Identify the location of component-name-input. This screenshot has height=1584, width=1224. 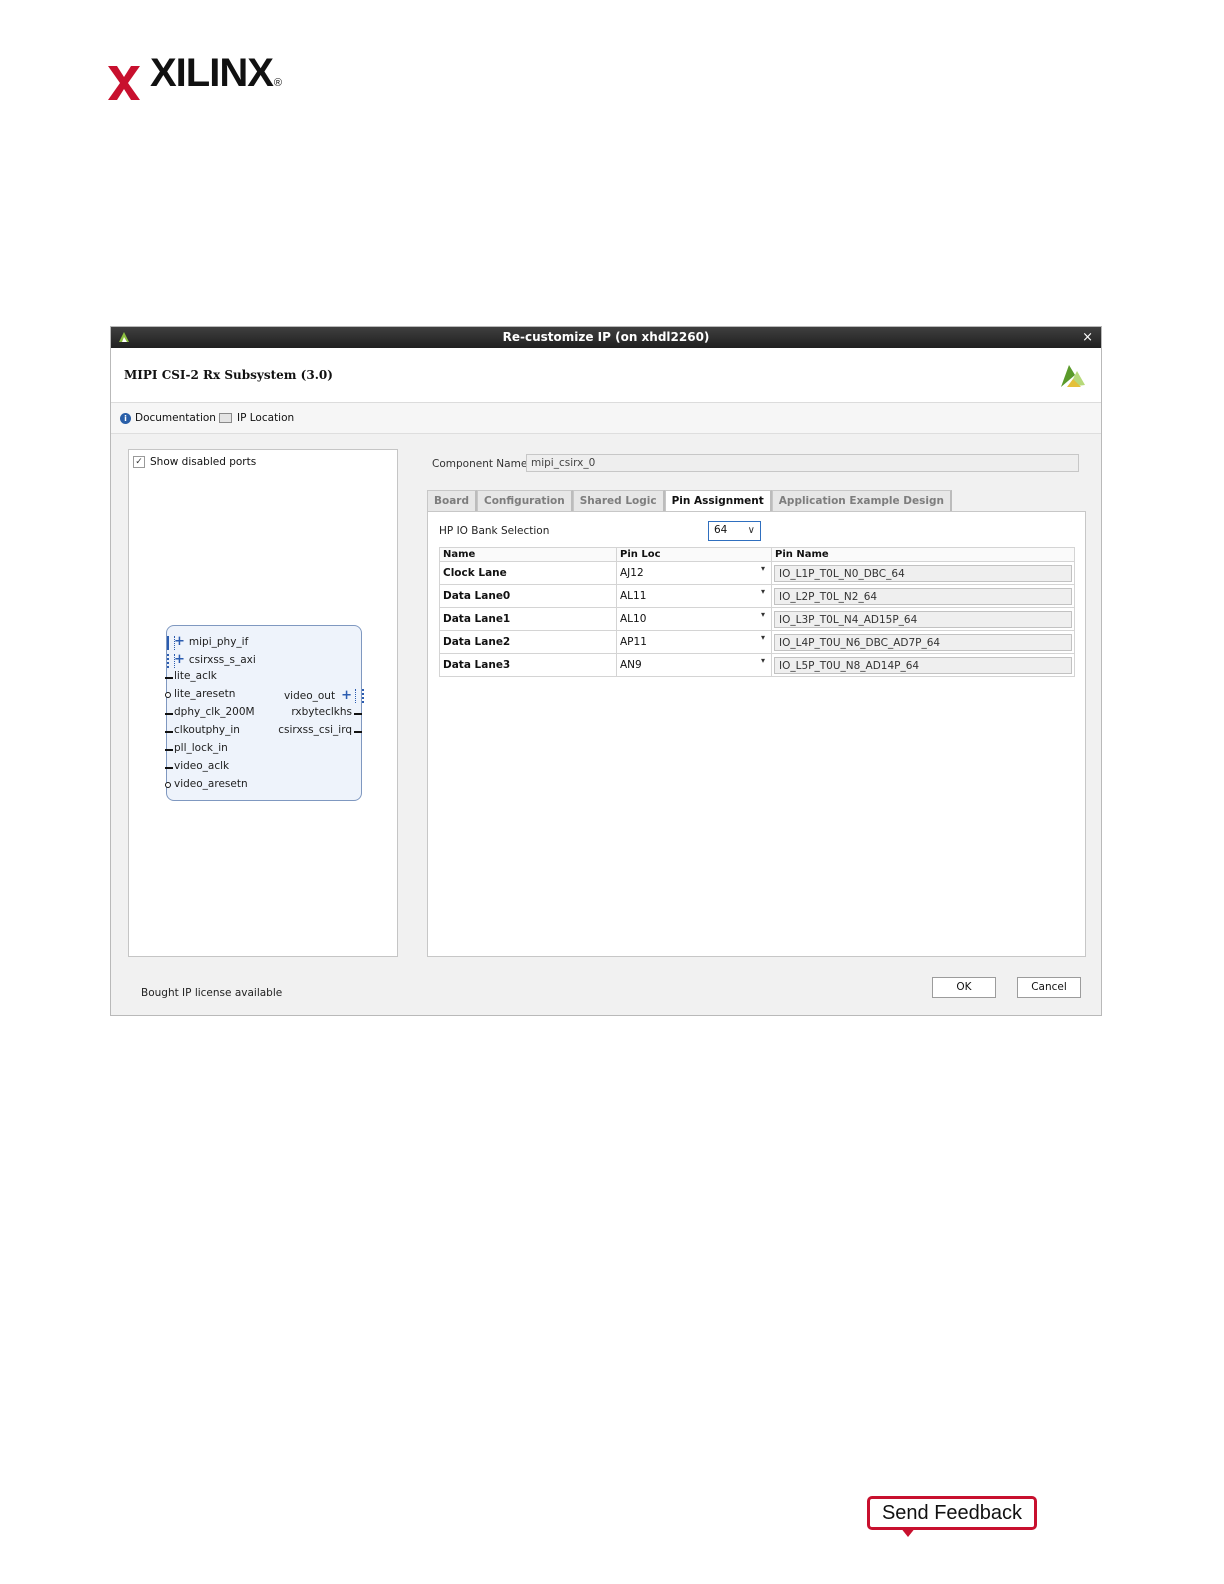
(802, 463).